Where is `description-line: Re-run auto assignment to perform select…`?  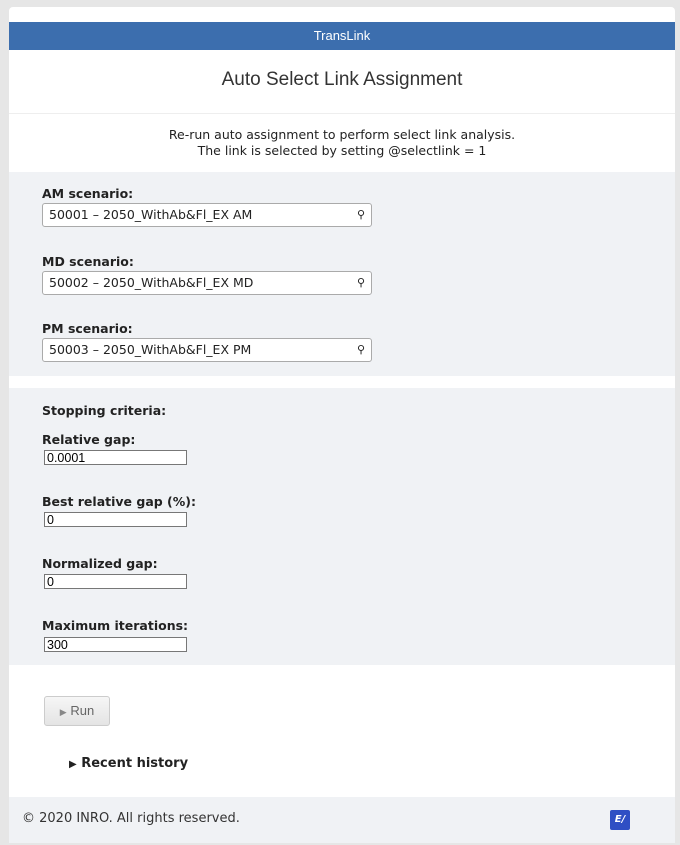 description-line: Re-run auto assignment to perform select… is located at coordinates (342, 134).